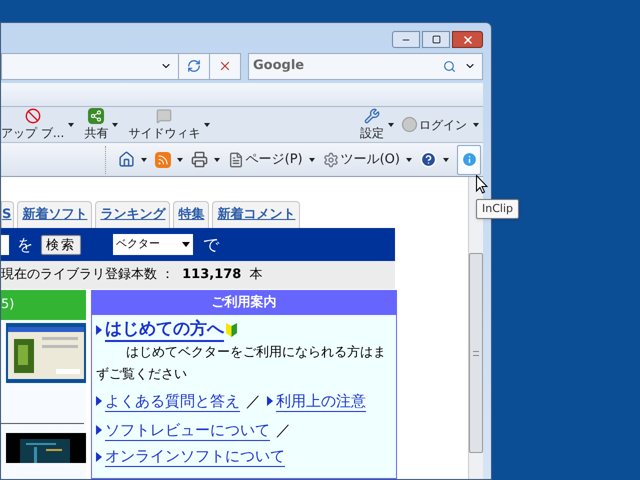  I want to click on scrollbar, so click(475, 328).